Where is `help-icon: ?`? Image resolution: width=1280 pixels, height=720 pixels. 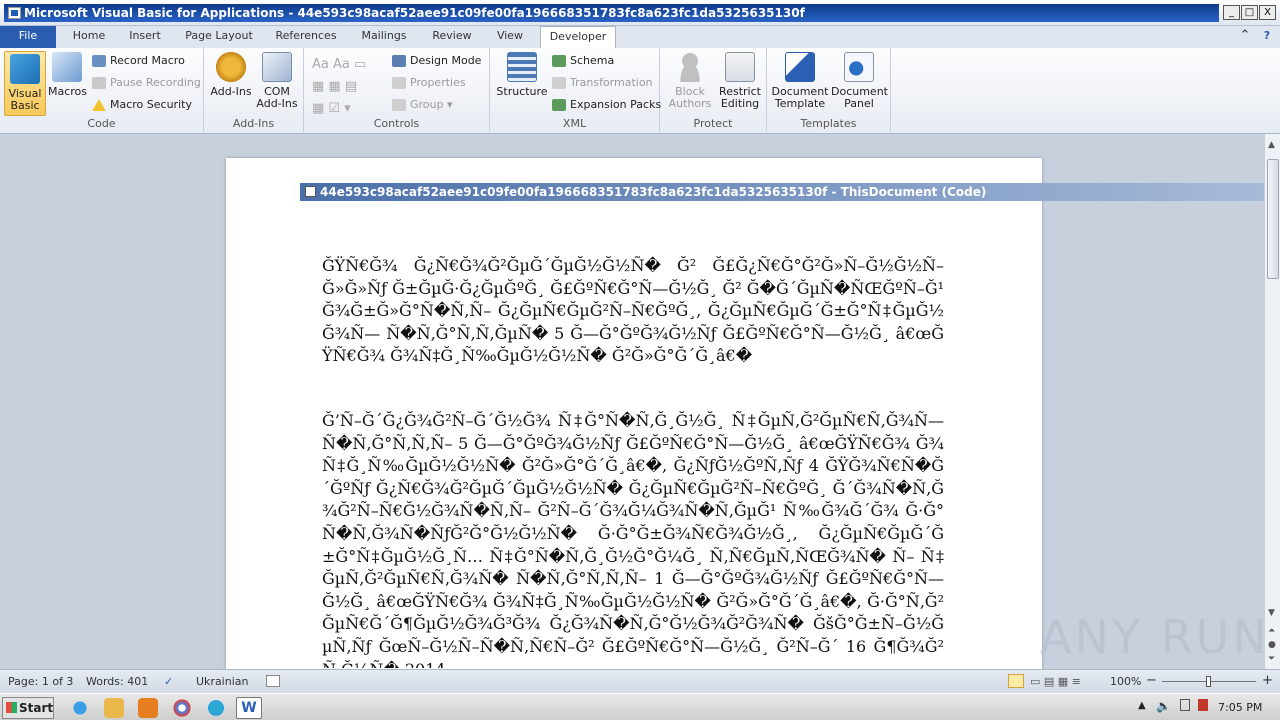
help-icon: ? is located at coordinates (1267, 37).